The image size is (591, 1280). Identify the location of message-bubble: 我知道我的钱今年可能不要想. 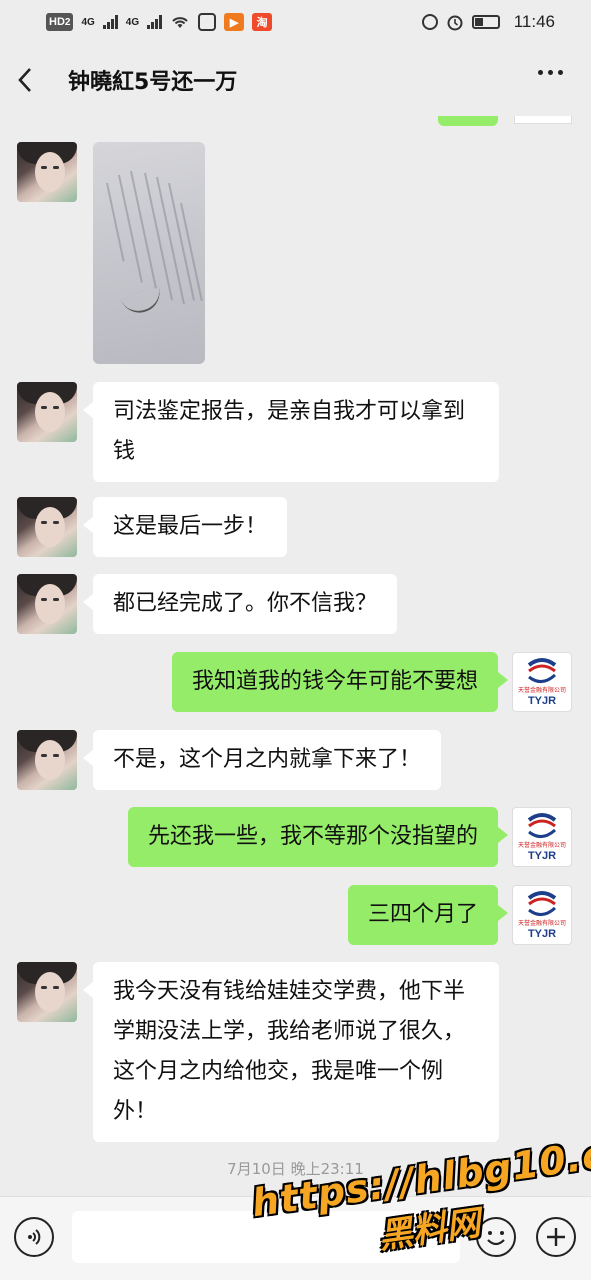
(340, 682).